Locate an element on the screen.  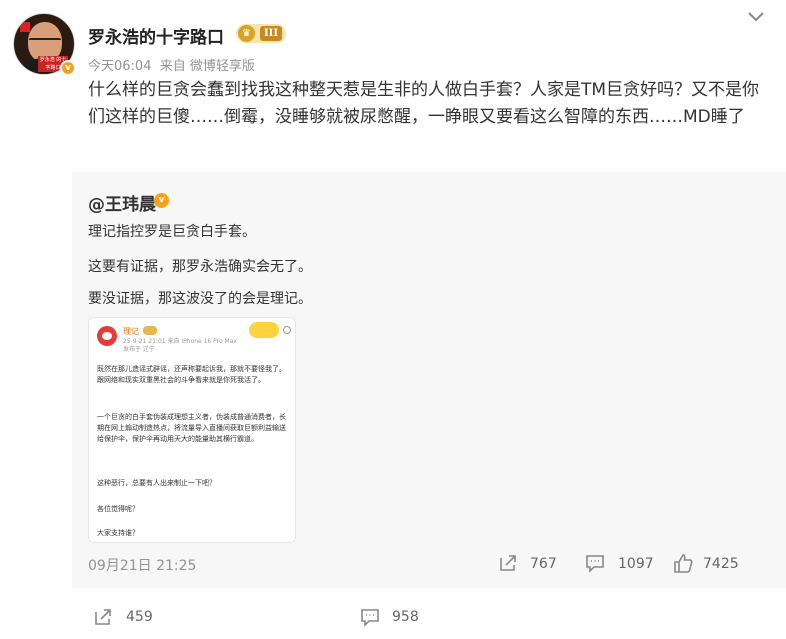
repost-line: 理记指控罗是巨贪白手套。 is located at coordinates (172, 232).